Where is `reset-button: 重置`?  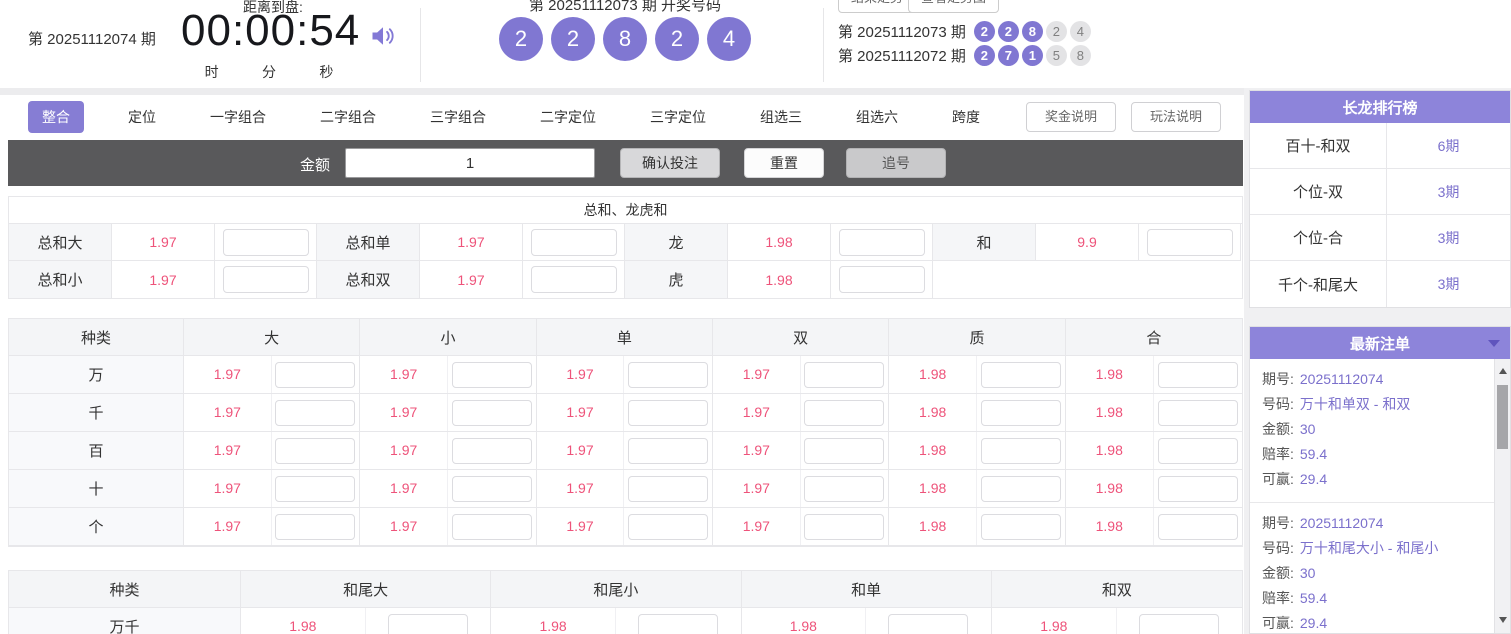 reset-button: 重置 is located at coordinates (784, 163).